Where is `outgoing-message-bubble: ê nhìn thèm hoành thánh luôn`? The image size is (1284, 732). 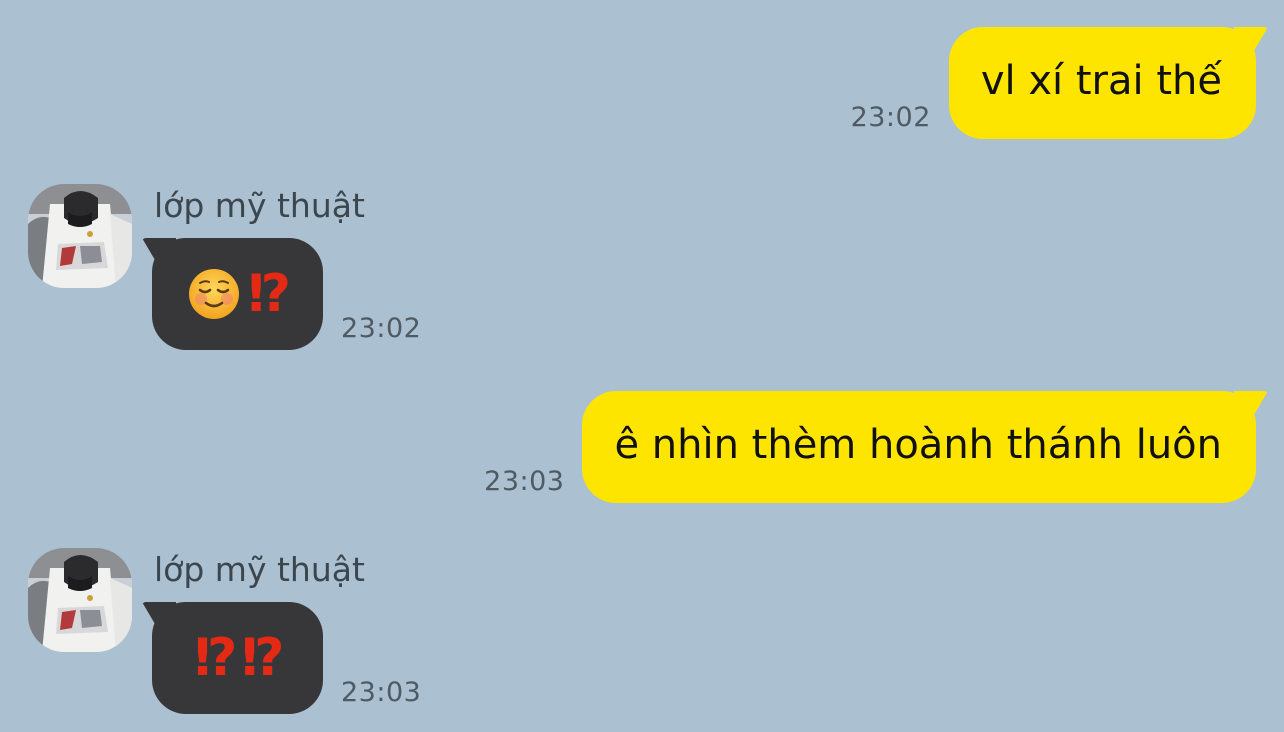
outgoing-message-bubble: ê nhìn thèm hoành thánh luôn is located at coordinates (925, 447).